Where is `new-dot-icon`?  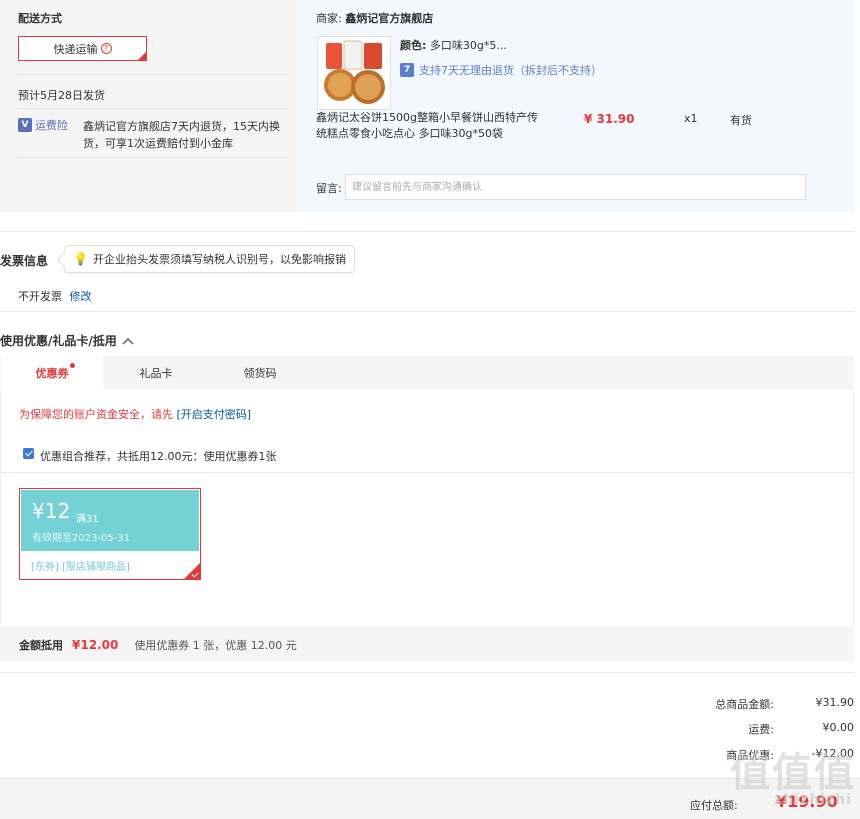
new-dot-icon is located at coordinates (72, 365).